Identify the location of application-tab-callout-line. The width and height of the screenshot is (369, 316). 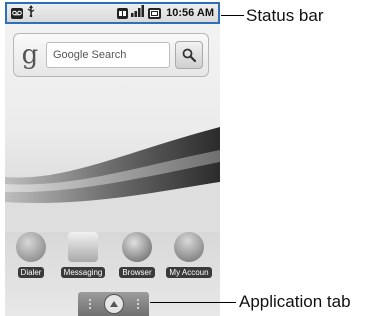
(193, 302).